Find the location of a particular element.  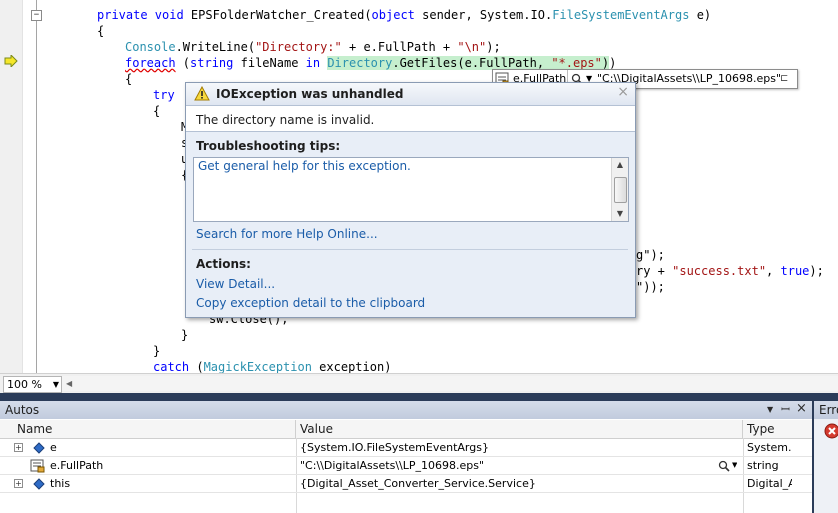

autos-column-headers: Name Value Type is located at coordinates (406, 429).